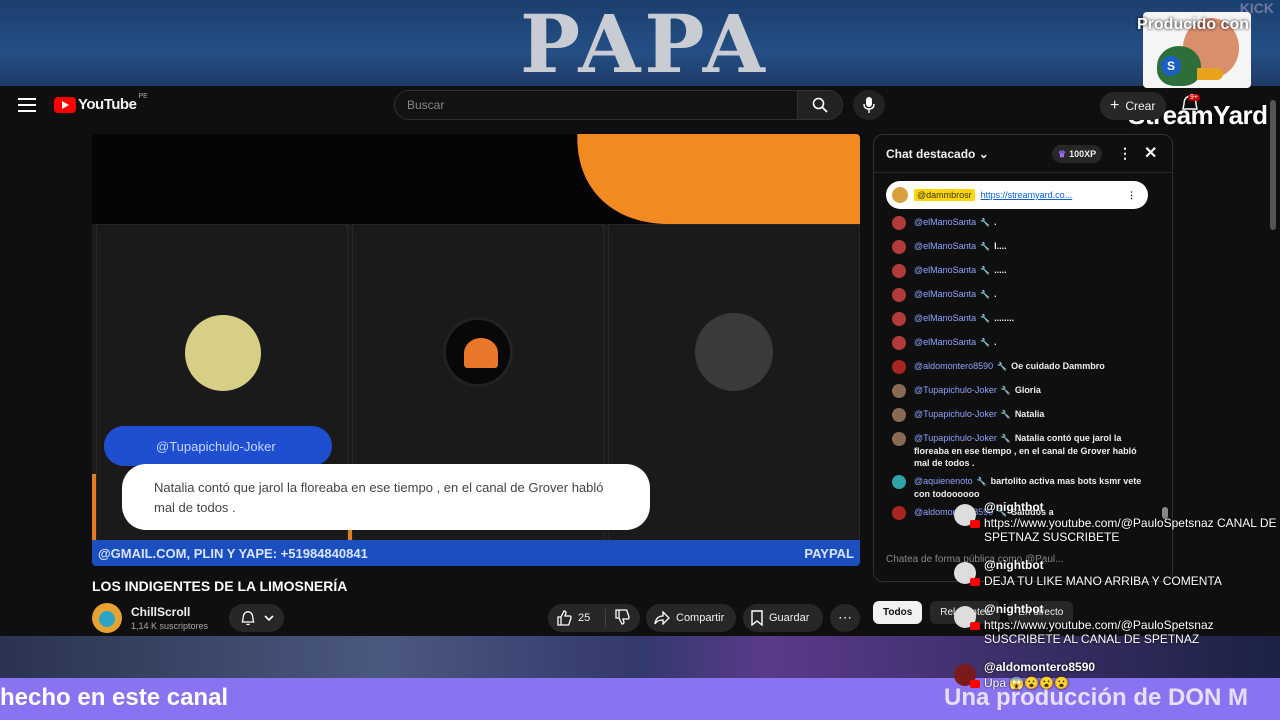  What do you see at coordinates (107, 104) in the screenshot?
I see `youtube-logo-text: YouTube` at bounding box center [107, 104].